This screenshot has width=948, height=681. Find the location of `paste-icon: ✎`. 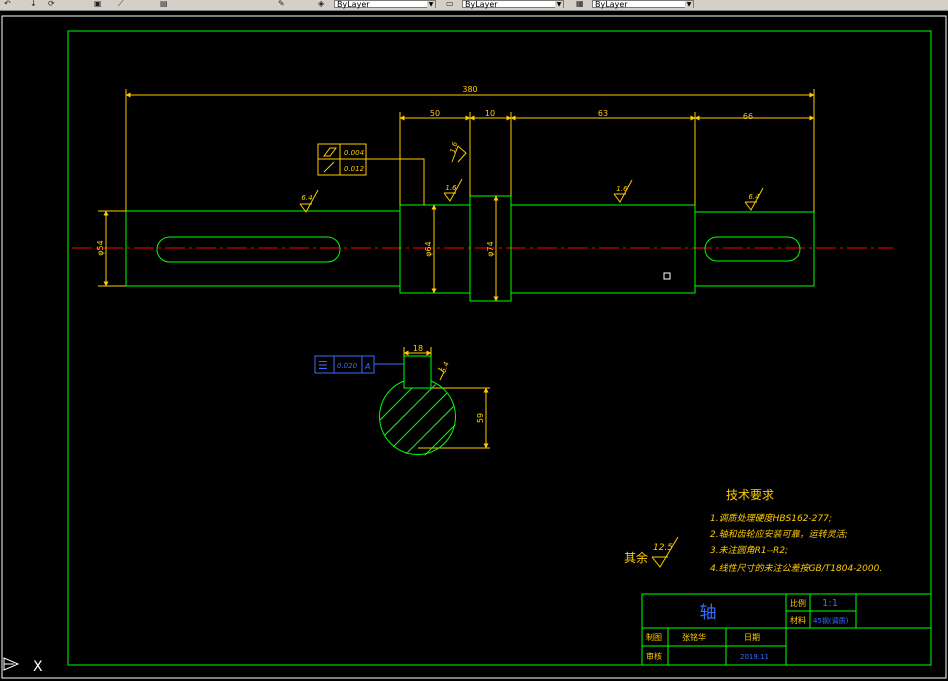

paste-icon: ✎ is located at coordinates (281, 4).